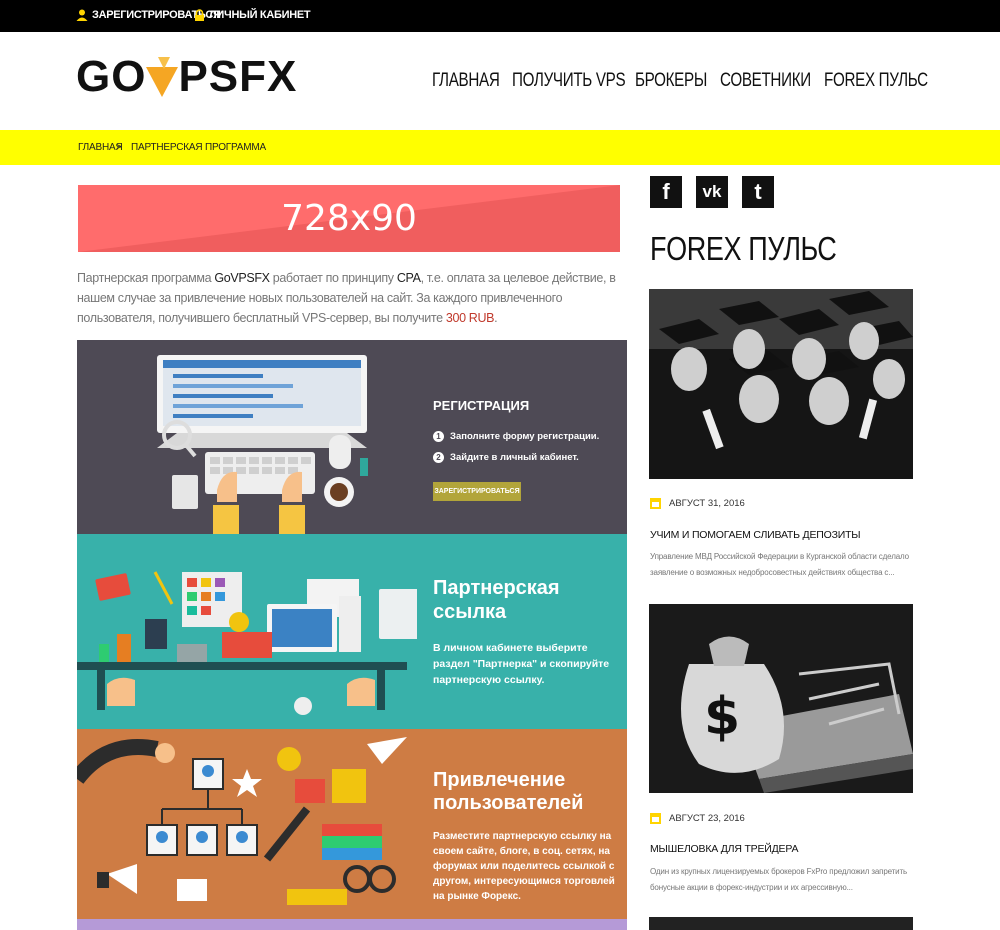  I want to click on post-1-date: Август 31, 2016, so click(697, 503).